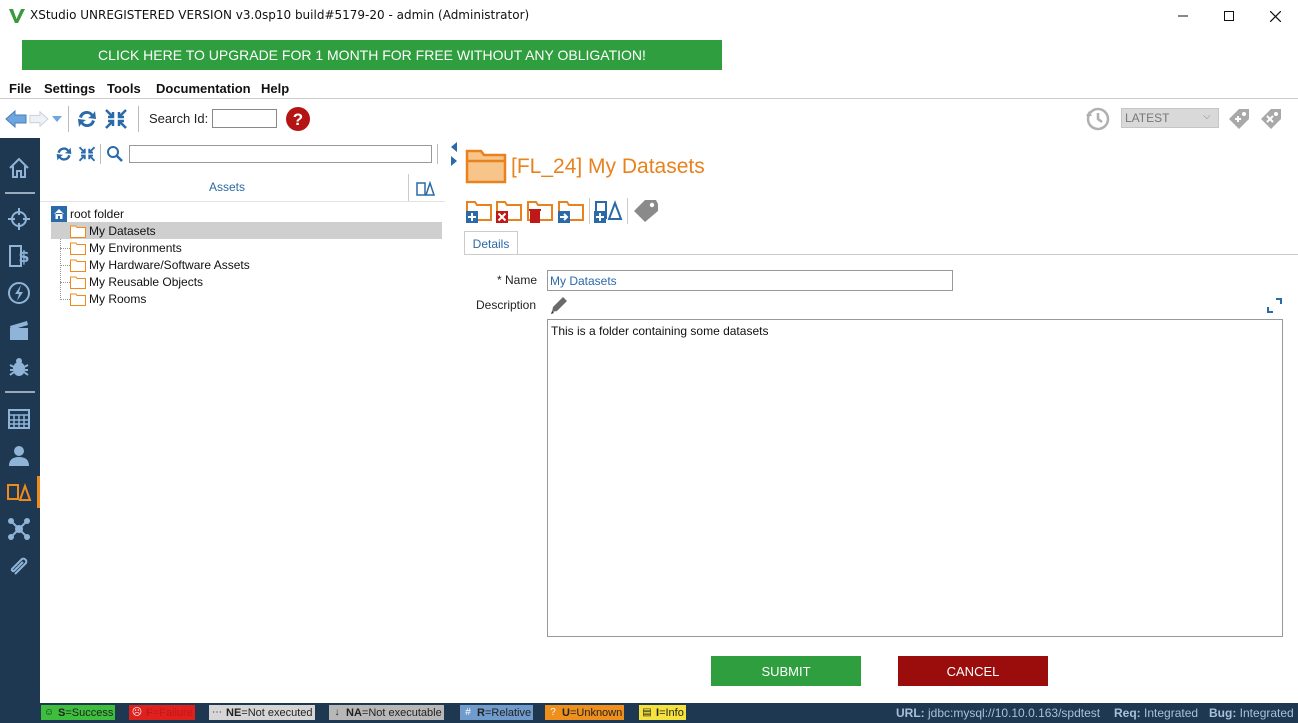  What do you see at coordinates (246, 213) in the screenshot?
I see `tree-root-folder: root folder` at bounding box center [246, 213].